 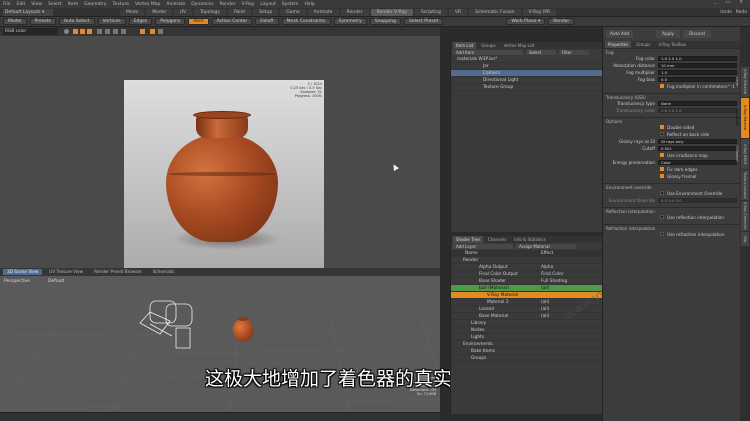 What do you see at coordinates (643, 44) in the screenshot?
I see `tab-prop-groups: Groups` at bounding box center [643, 44].